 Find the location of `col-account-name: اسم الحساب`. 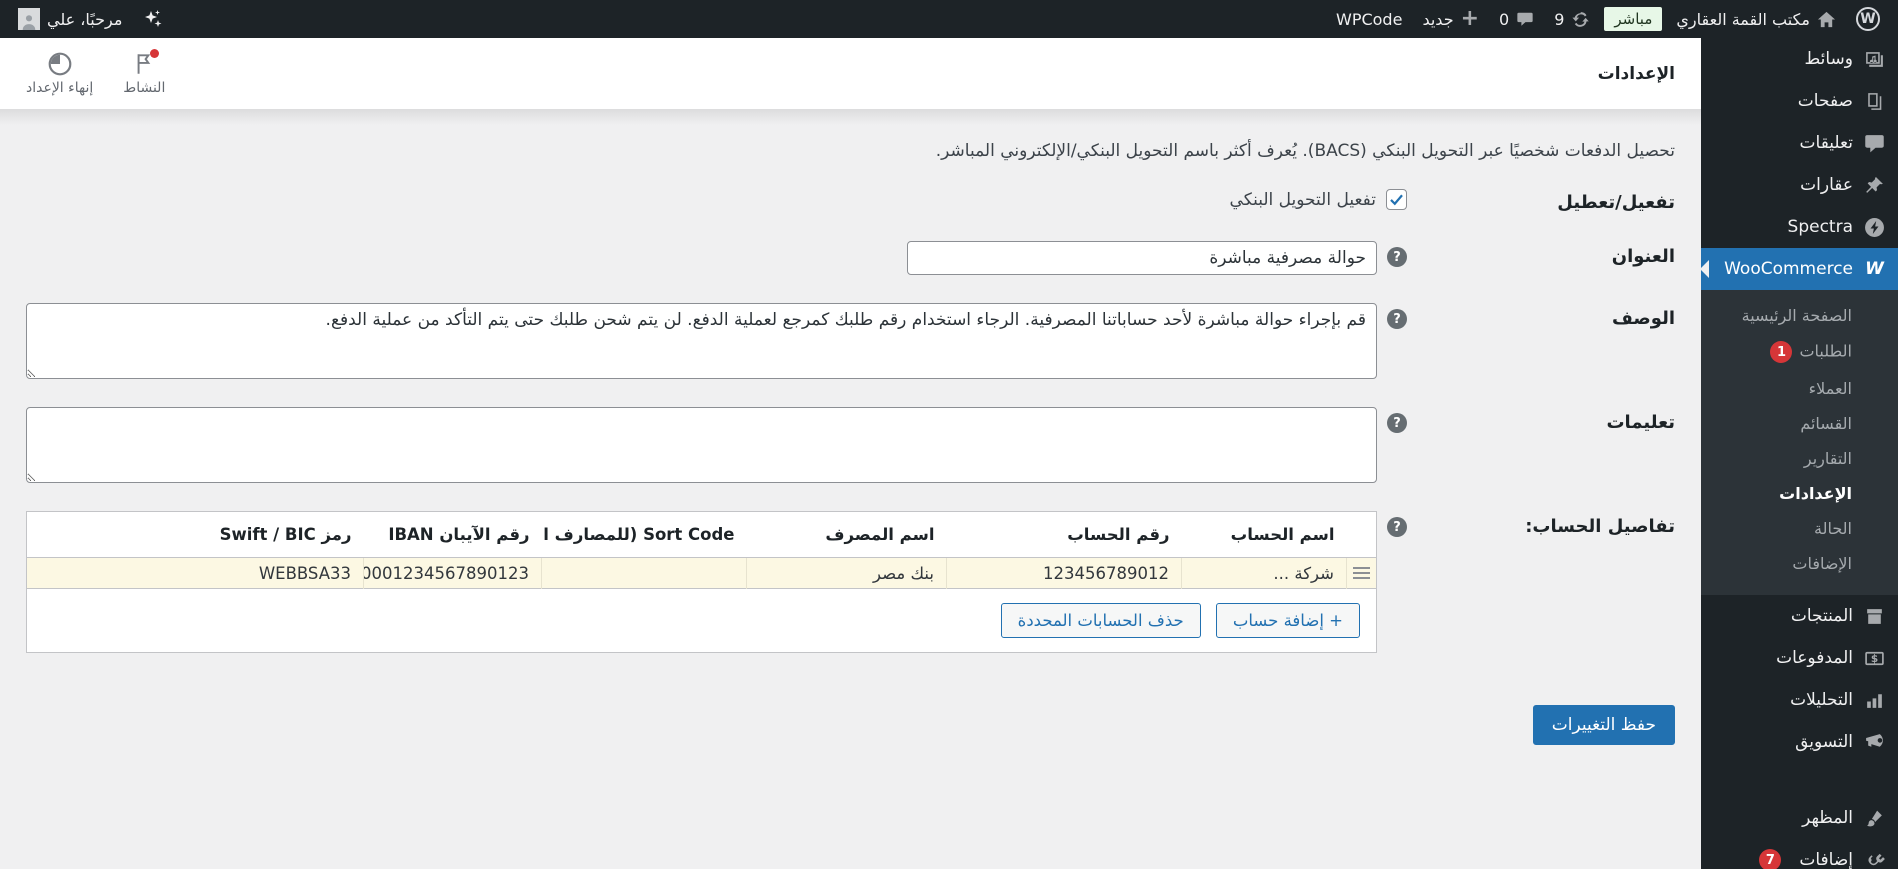

col-account-name: اسم الحساب is located at coordinates (1264, 534).